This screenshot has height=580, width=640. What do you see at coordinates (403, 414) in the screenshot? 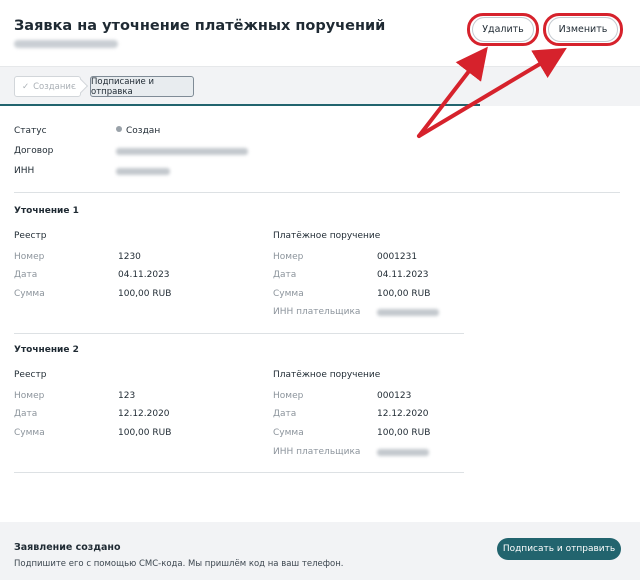
I see `payment-order-2-date: 12.12.2020` at bounding box center [403, 414].